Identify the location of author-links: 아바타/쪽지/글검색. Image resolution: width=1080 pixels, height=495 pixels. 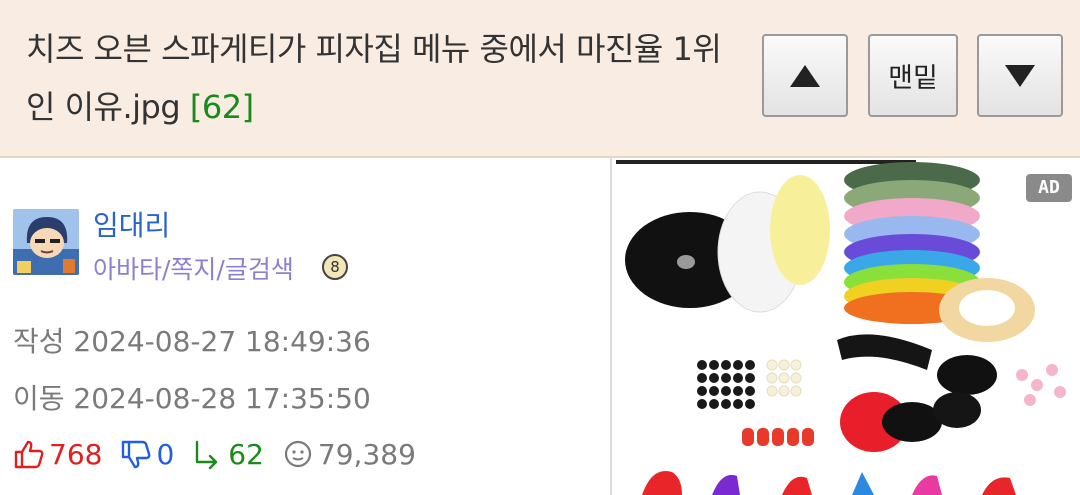
(193, 268).